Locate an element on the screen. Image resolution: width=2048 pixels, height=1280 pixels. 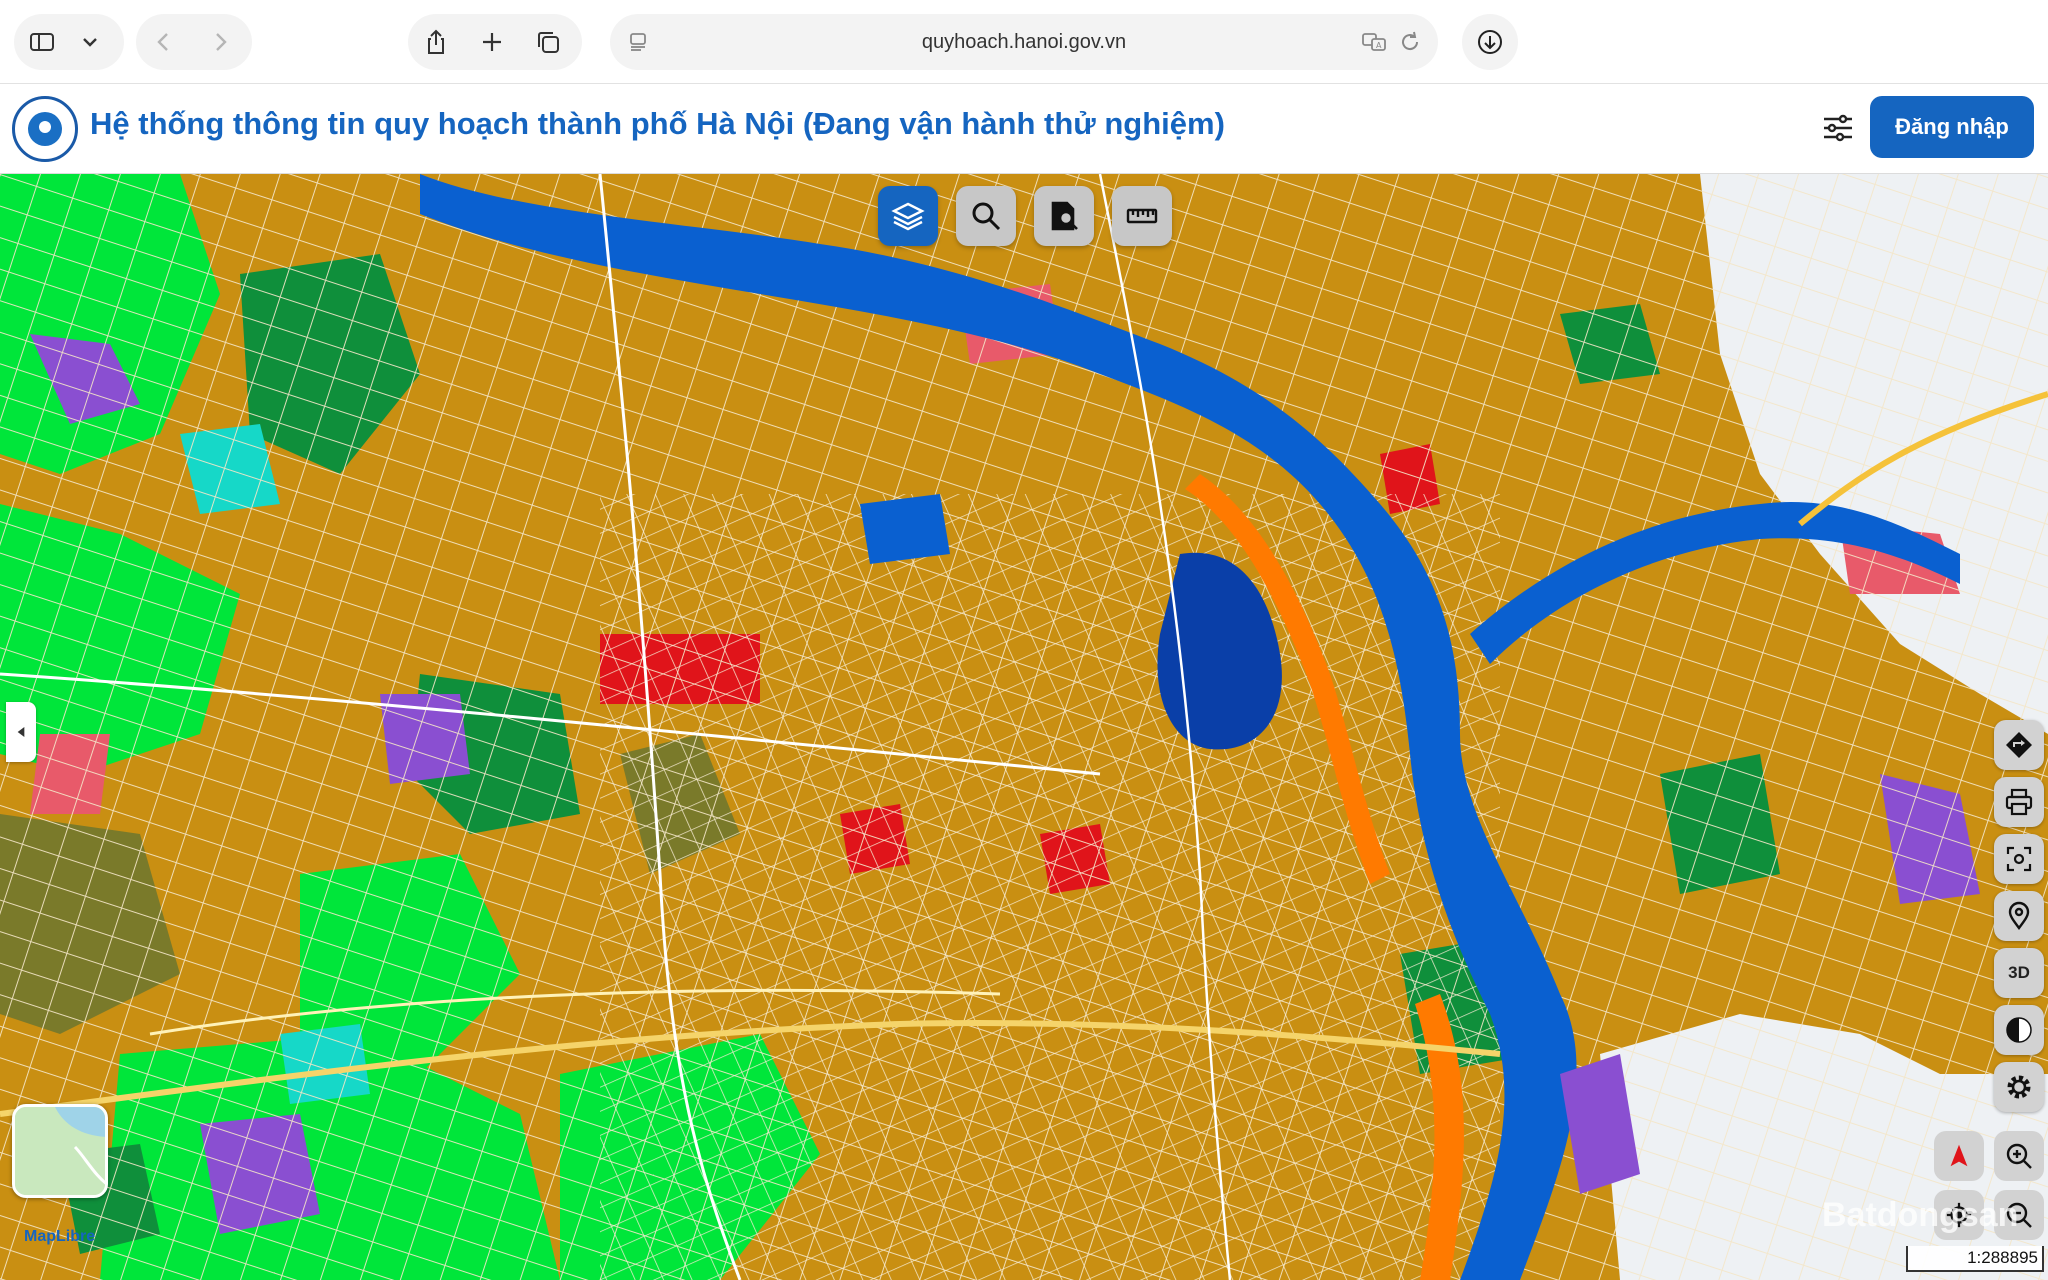
basemap-thumbnail is located at coordinates (60, 1151).